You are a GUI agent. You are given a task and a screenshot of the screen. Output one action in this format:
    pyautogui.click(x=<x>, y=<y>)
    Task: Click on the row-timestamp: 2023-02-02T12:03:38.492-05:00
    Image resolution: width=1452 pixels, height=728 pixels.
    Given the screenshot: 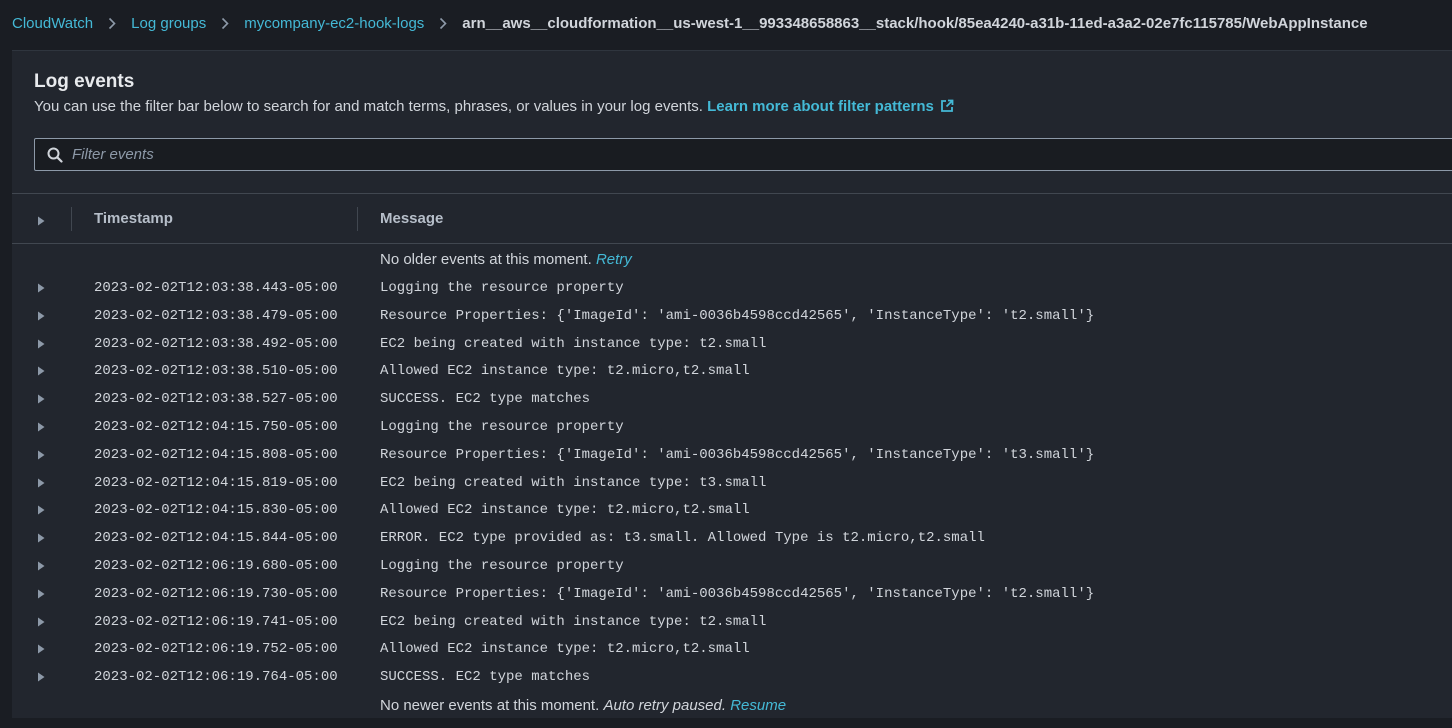 What is the action you would take?
    pyautogui.click(x=216, y=343)
    